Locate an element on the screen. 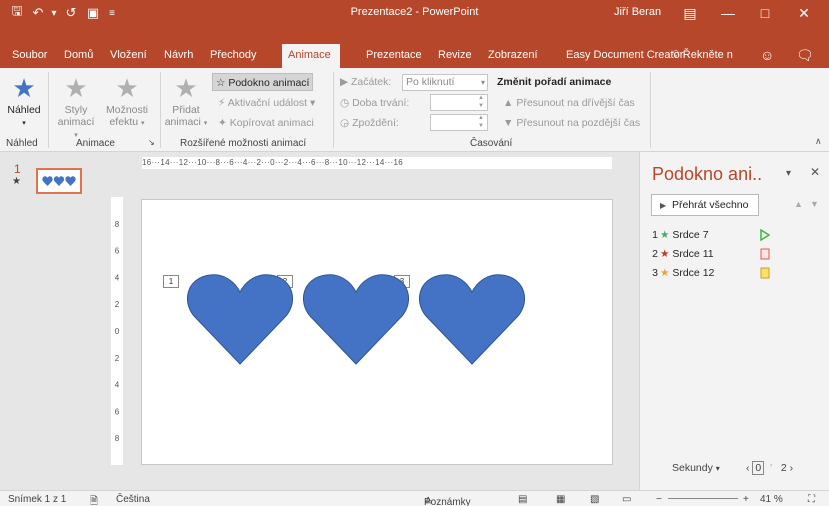 The image size is (829, 506). move-earlier-button: ▲ Přesunout na dřívější čas is located at coordinates (569, 103).